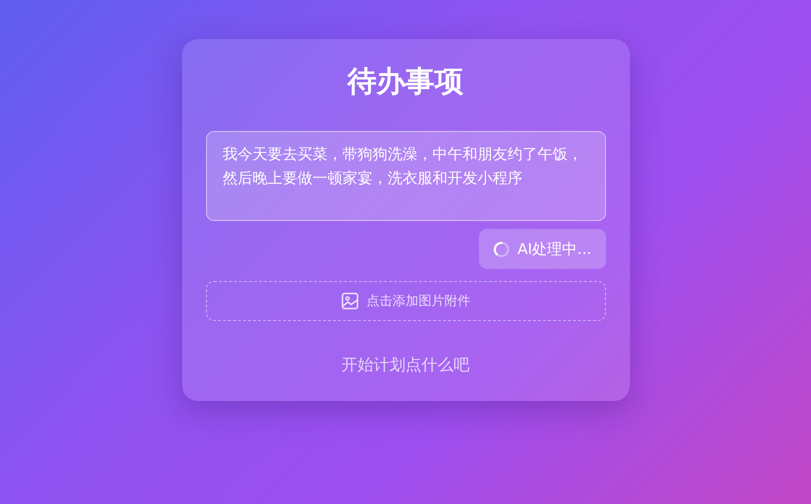 This screenshot has width=811, height=504. I want to click on task-input: 我今天要去买菜，带狗狗洗澡，中午和朋友约了午饭，然后晚上要做一顿家宴，洗衣服和开发小程序, so click(406, 176).